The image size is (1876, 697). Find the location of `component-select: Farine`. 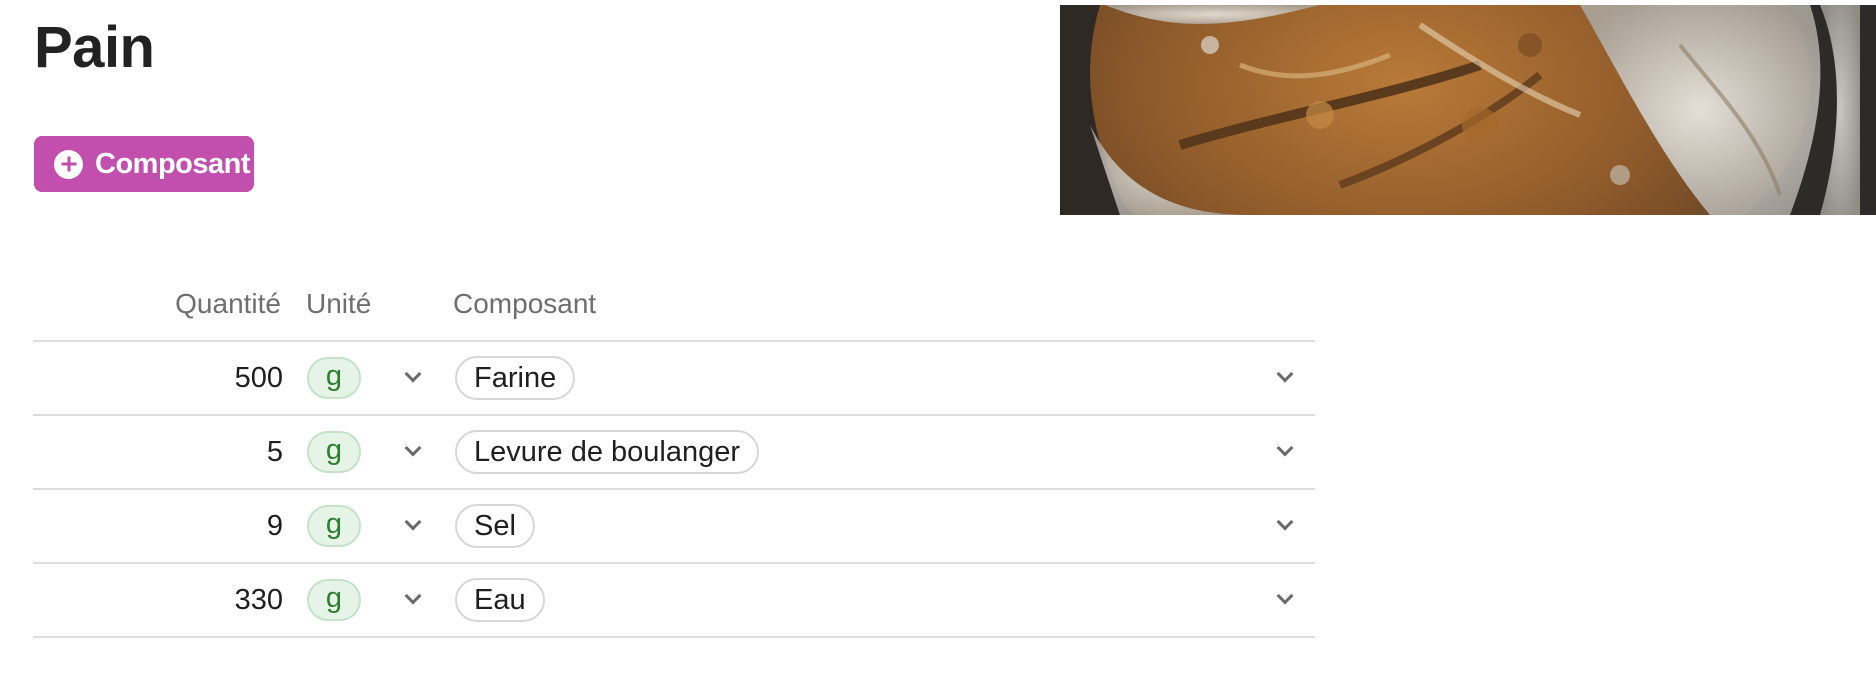

component-select: Farine is located at coordinates (515, 378).